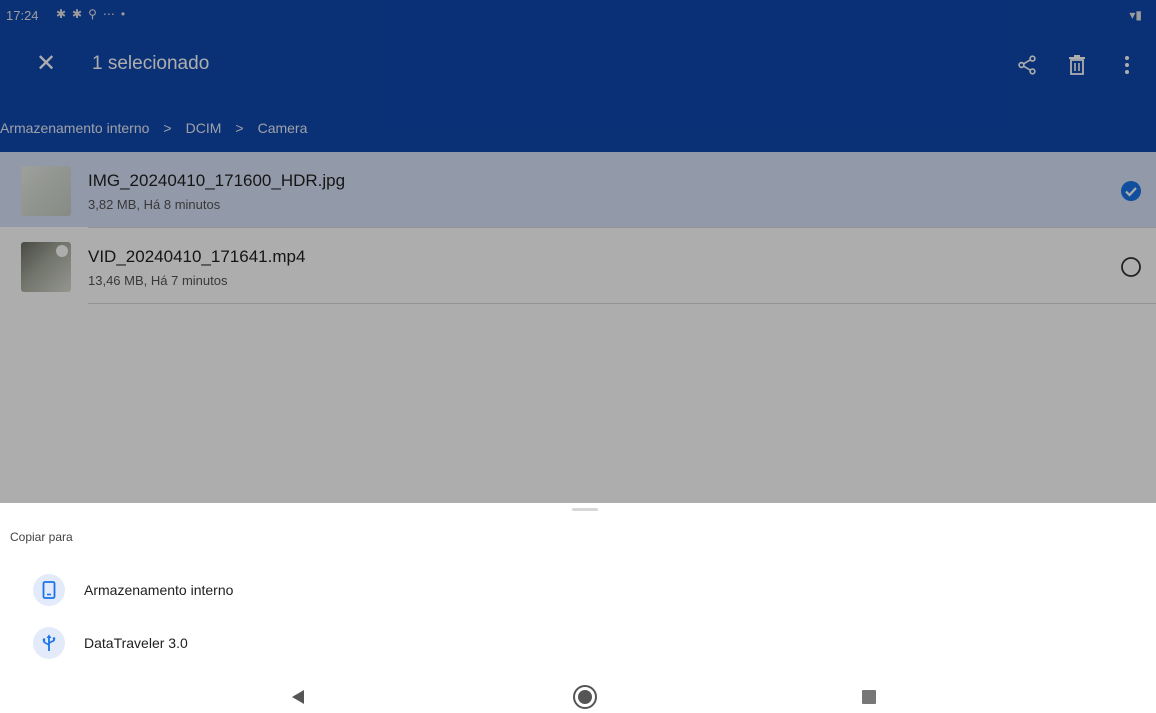 The width and height of the screenshot is (1156, 713). I want to click on system-navigation-bar, so click(578, 698).